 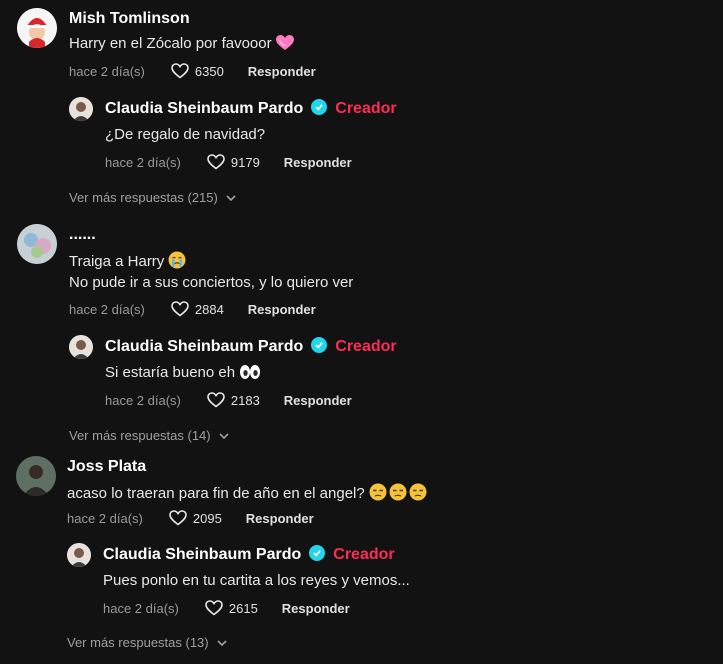 What do you see at coordinates (149, 435) in the screenshot?
I see `view-more-replies: Ver más respuestas (14)` at bounding box center [149, 435].